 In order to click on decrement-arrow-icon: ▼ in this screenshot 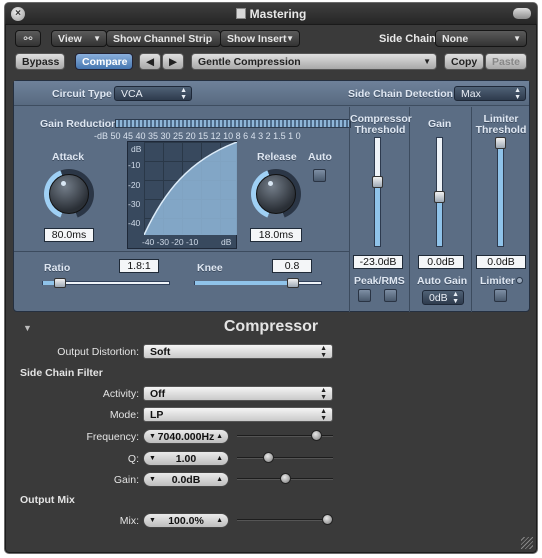, I will do `click(152, 436)`.